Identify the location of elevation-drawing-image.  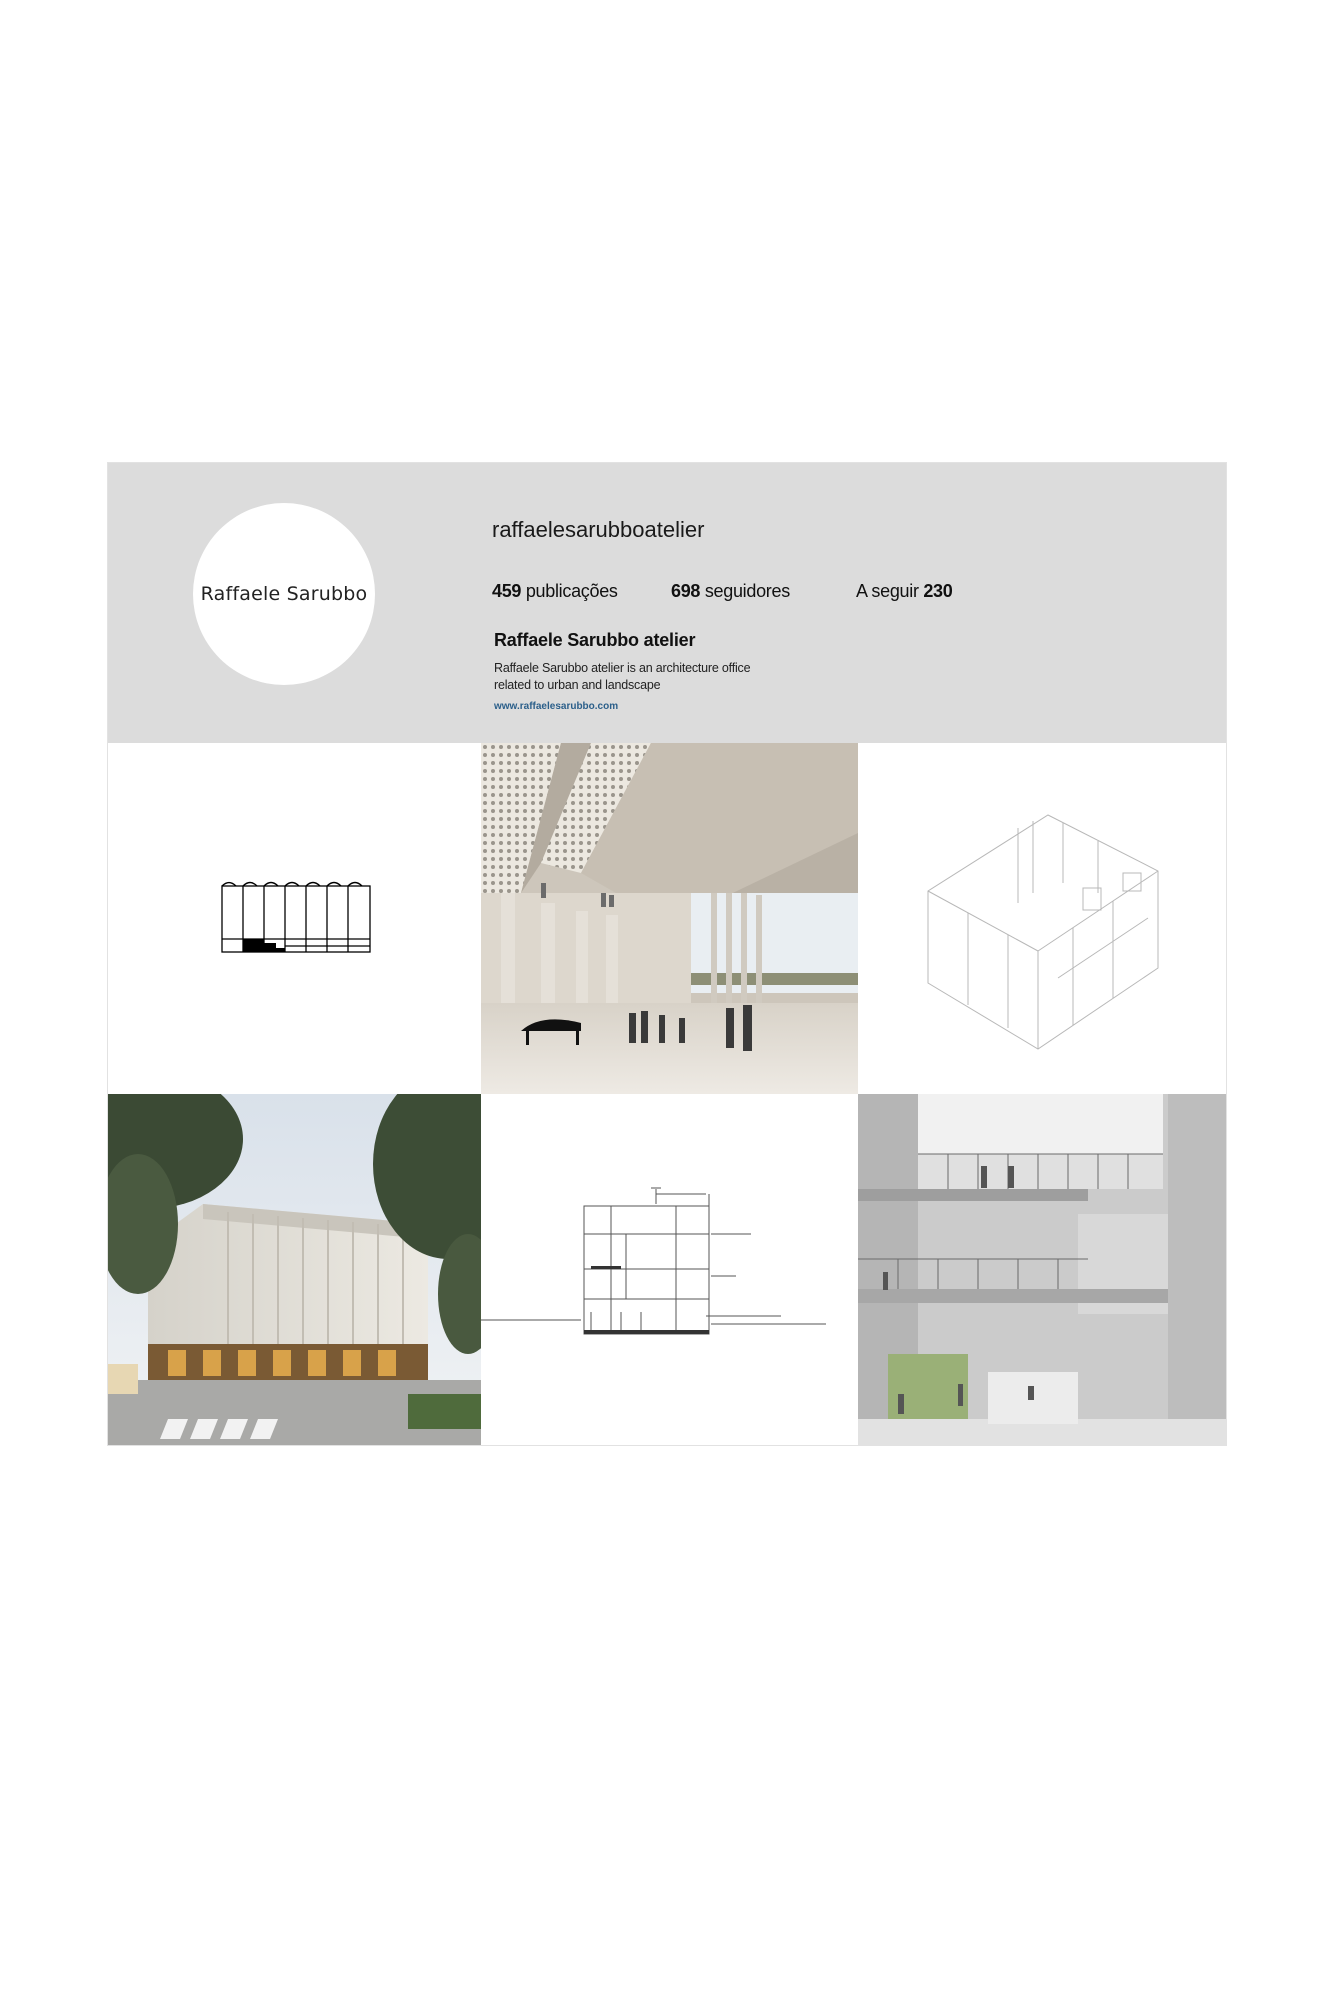
(294, 918).